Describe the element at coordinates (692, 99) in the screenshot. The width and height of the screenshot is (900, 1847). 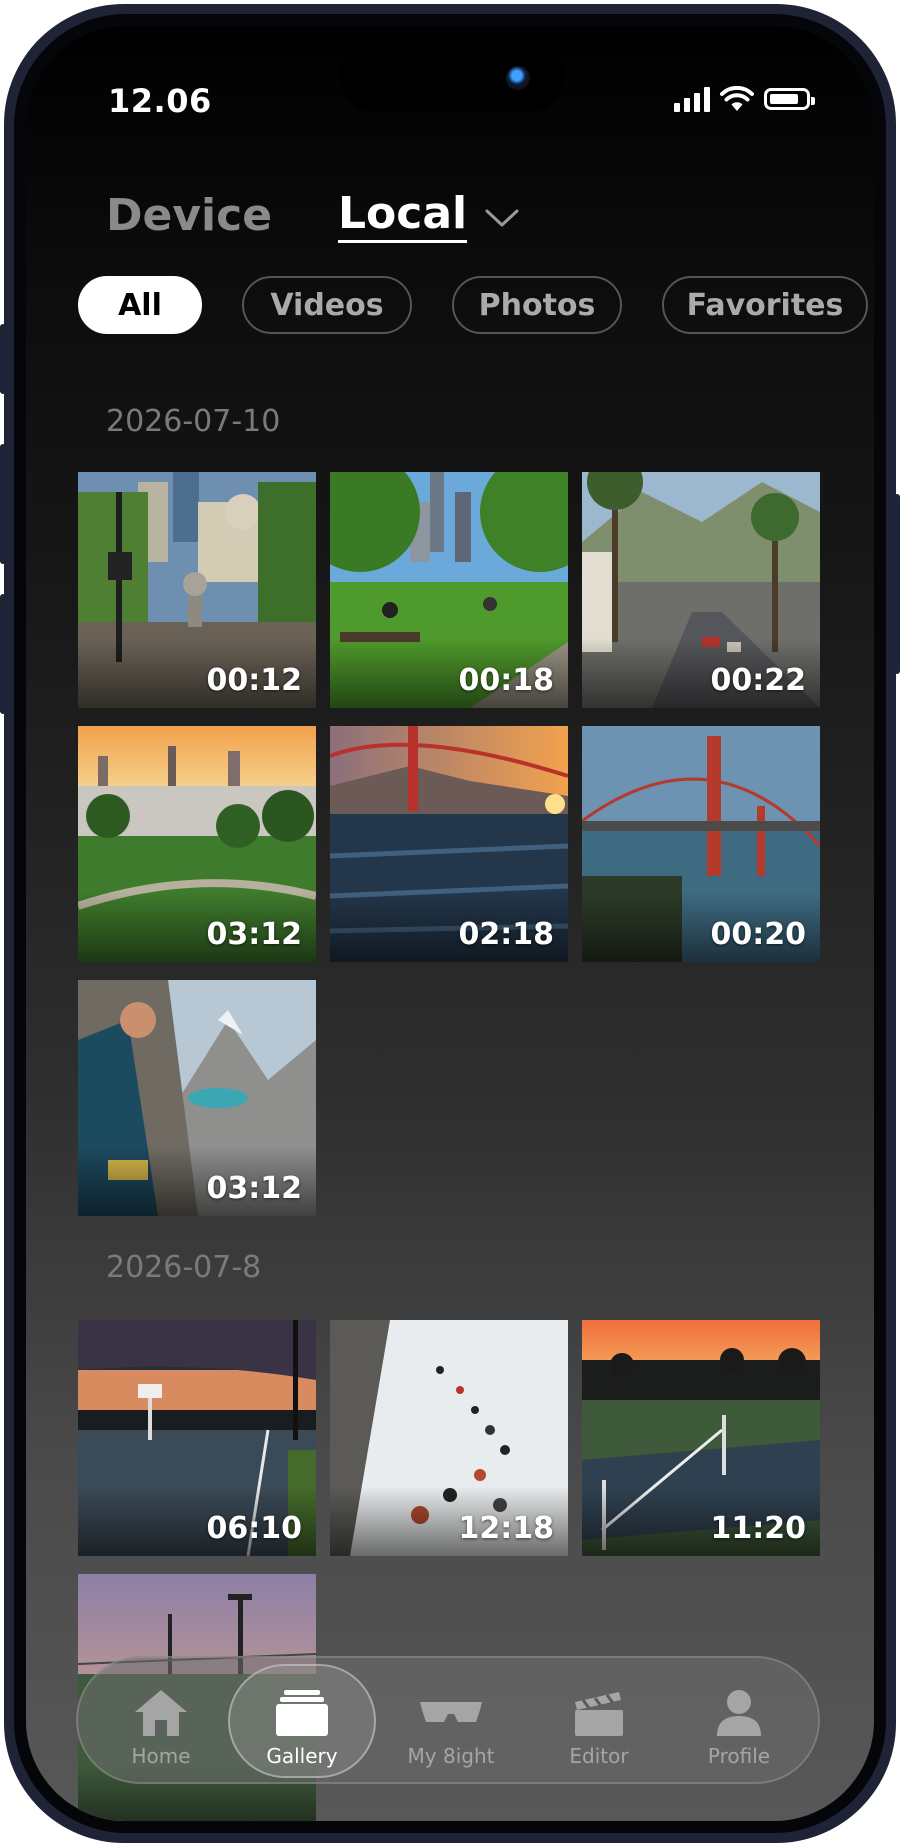
I see `cellular-signal-icon` at that location.